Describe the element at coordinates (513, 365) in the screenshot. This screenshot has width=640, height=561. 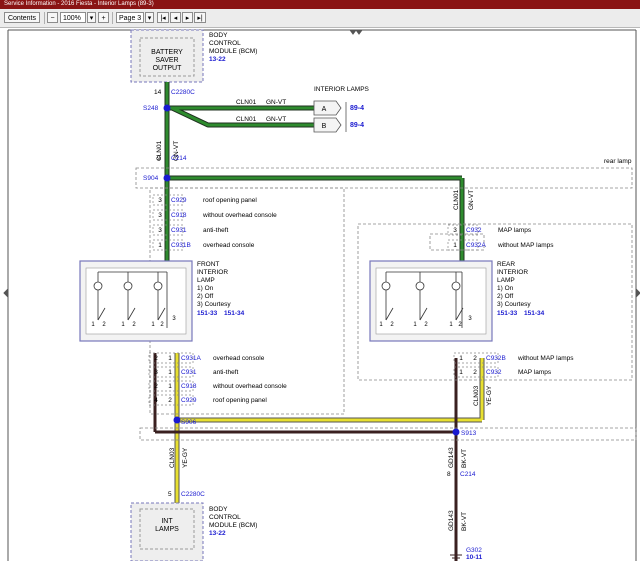
I see `rear-connector-stack-bottom: 1 2 C932B without MAP lamps 1 2 C932 MAP lamps` at that location.